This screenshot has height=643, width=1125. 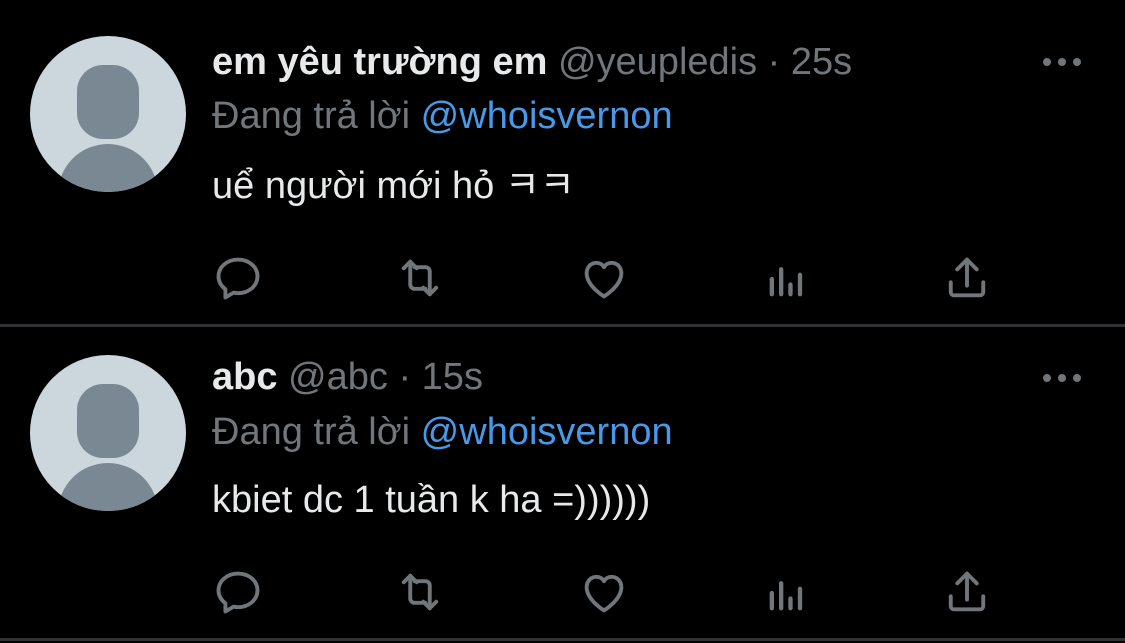 What do you see at coordinates (244, 377) in the screenshot?
I see `display-name: abc` at bounding box center [244, 377].